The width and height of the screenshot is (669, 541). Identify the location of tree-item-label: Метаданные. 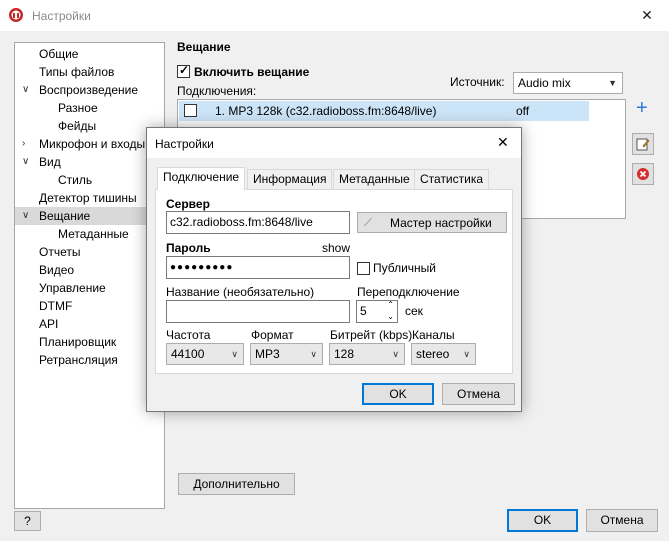
(93, 234).